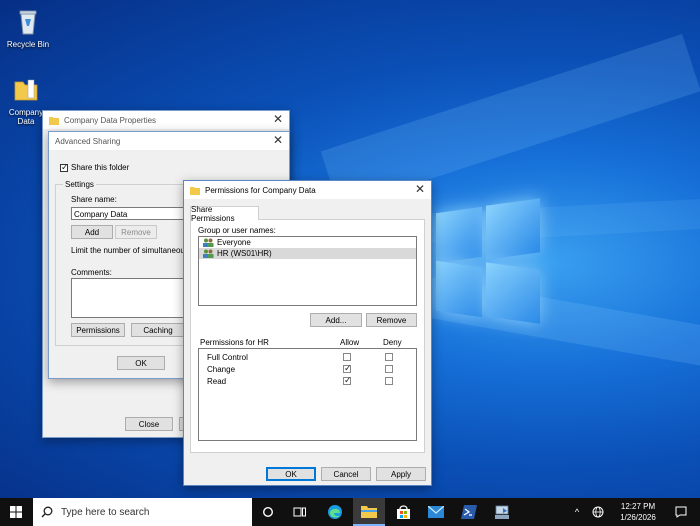  What do you see at coordinates (237, 230) in the screenshot?
I see `group-names-label: Group or user names:` at bounding box center [237, 230].